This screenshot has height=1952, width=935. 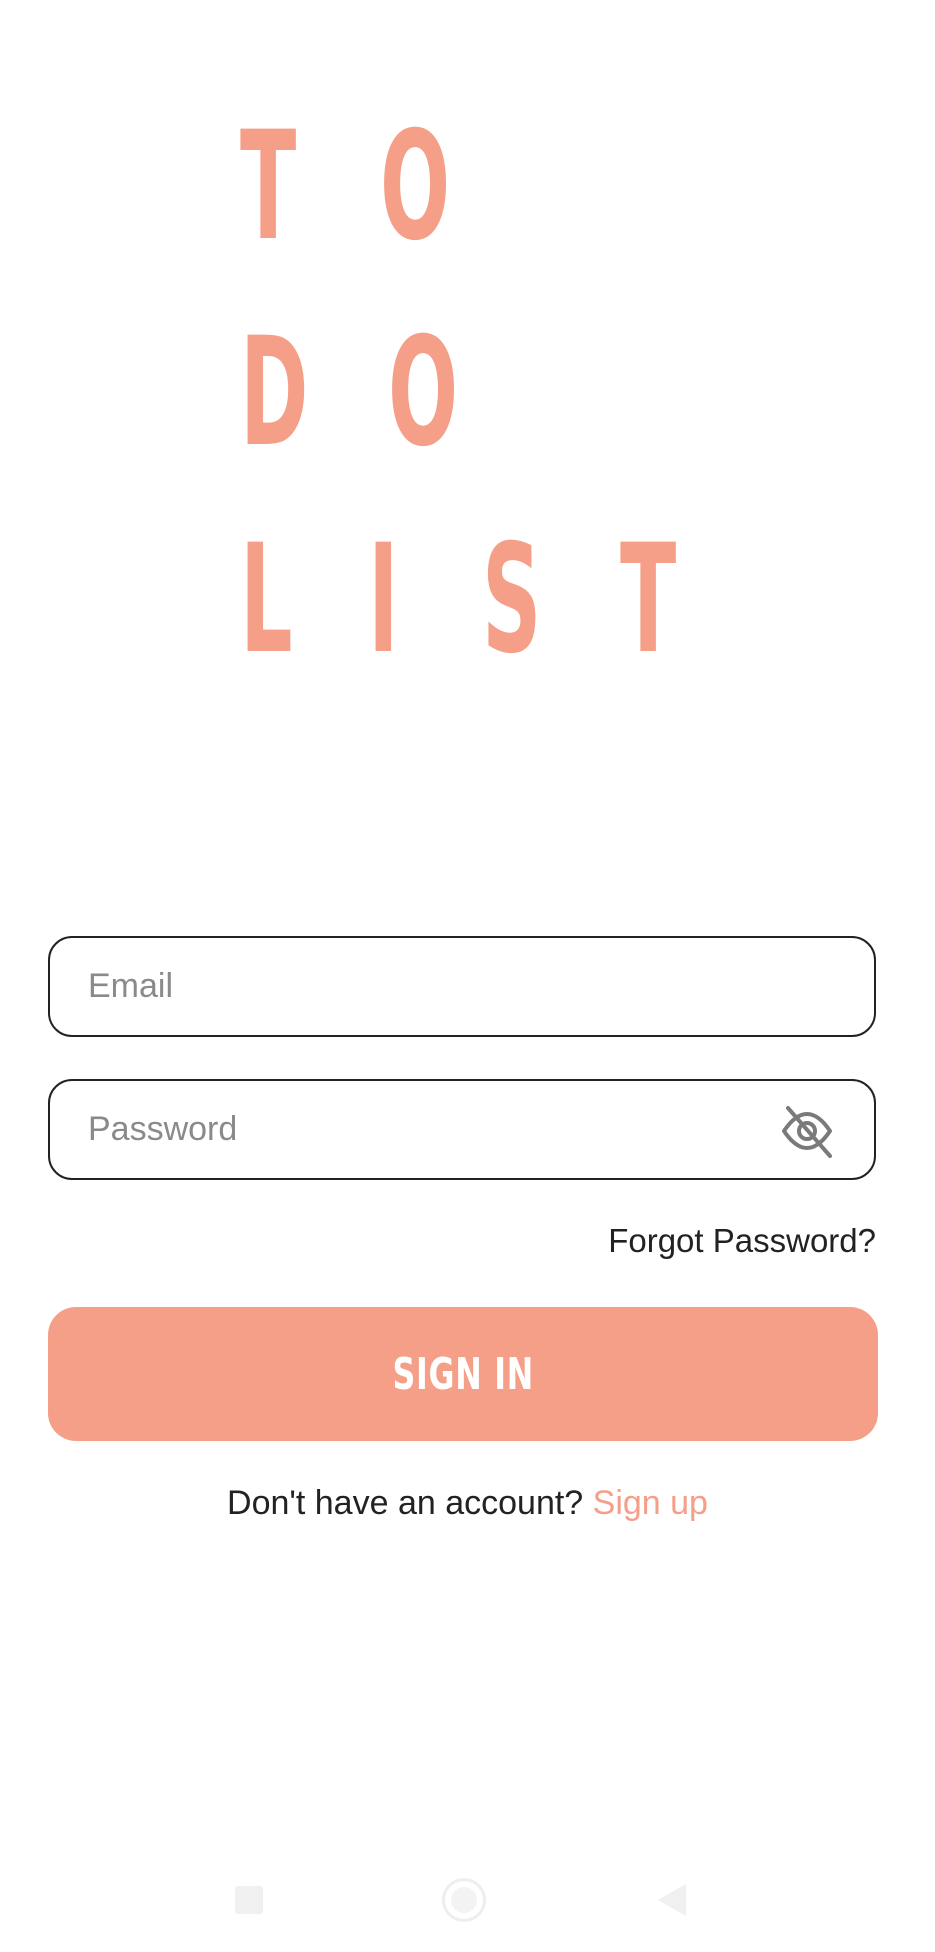 I want to click on sign-up-link: Sign up, so click(x=650, y=1503).